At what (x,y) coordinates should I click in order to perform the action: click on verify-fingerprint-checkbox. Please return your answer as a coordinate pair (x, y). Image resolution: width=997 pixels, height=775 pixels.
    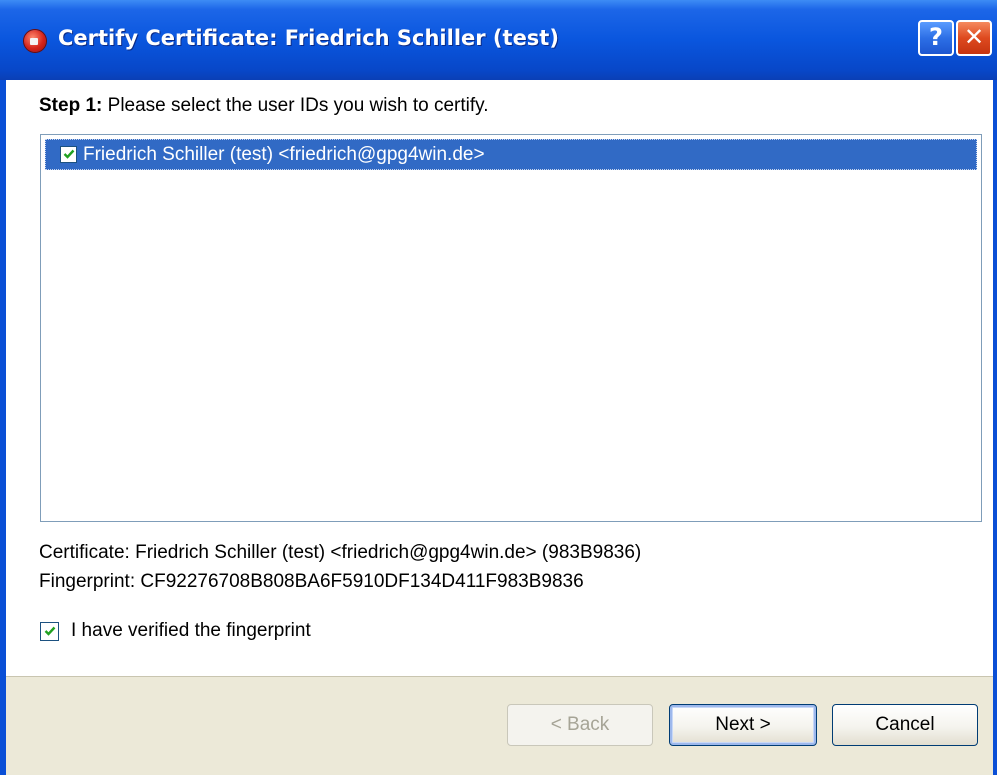
    Looking at the image, I should click on (49, 631).